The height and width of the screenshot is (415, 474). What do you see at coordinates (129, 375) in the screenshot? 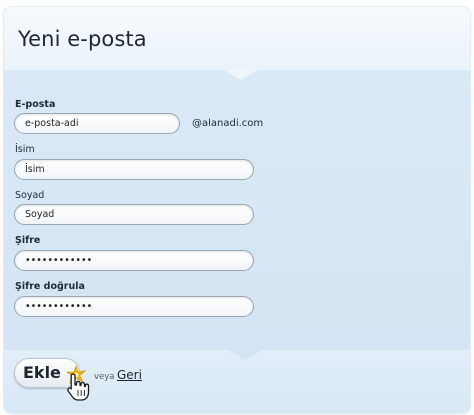
I see `back-link: Geri` at bounding box center [129, 375].